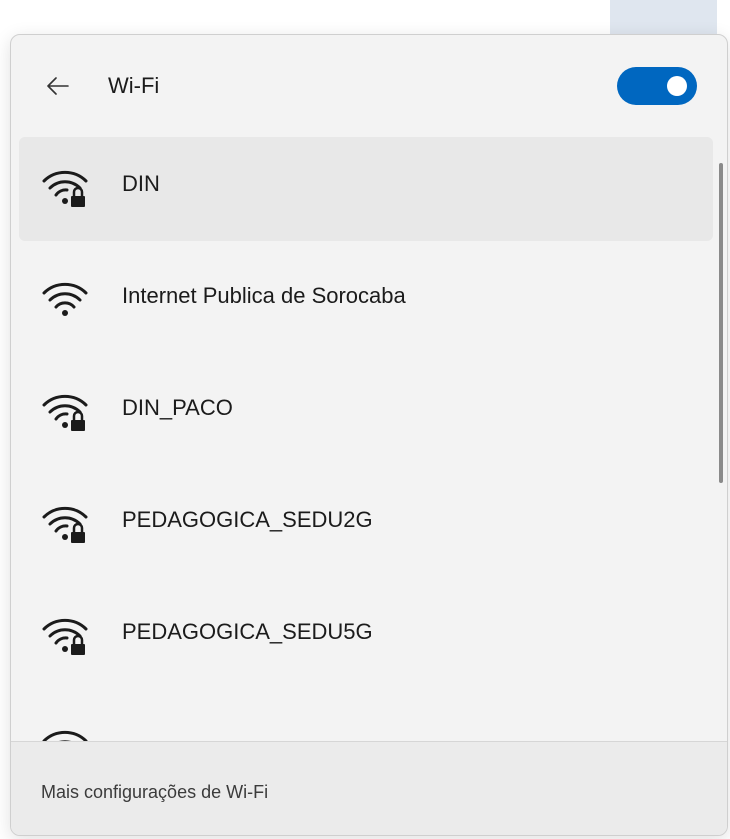 The height and width of the screenshot is (839, 730). What do you see at coordinates (247, 519) in the screenshot?
I see `network-name: PEDAGOGICA_SEDU2G` at bounding box center [247, 519].